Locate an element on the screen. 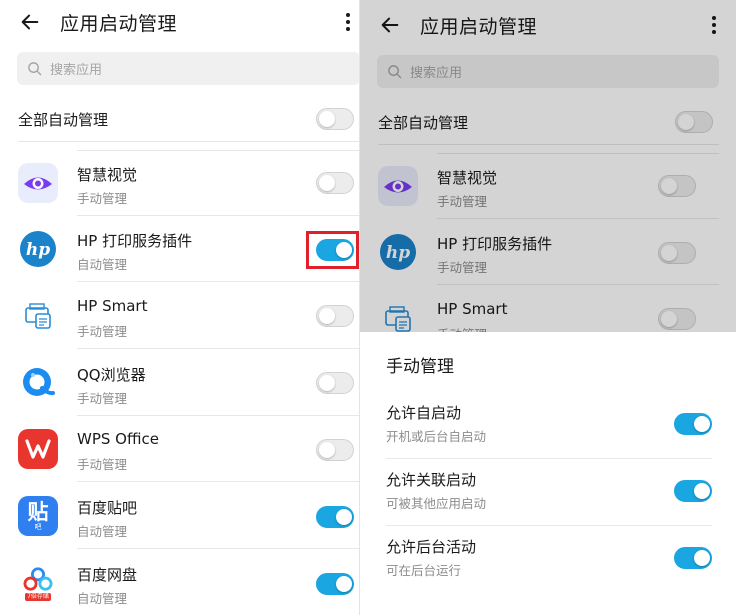 The width and height of the screenshot is (736, 615). app-name: 百度贴吧 is located at coordinates (107, 508).